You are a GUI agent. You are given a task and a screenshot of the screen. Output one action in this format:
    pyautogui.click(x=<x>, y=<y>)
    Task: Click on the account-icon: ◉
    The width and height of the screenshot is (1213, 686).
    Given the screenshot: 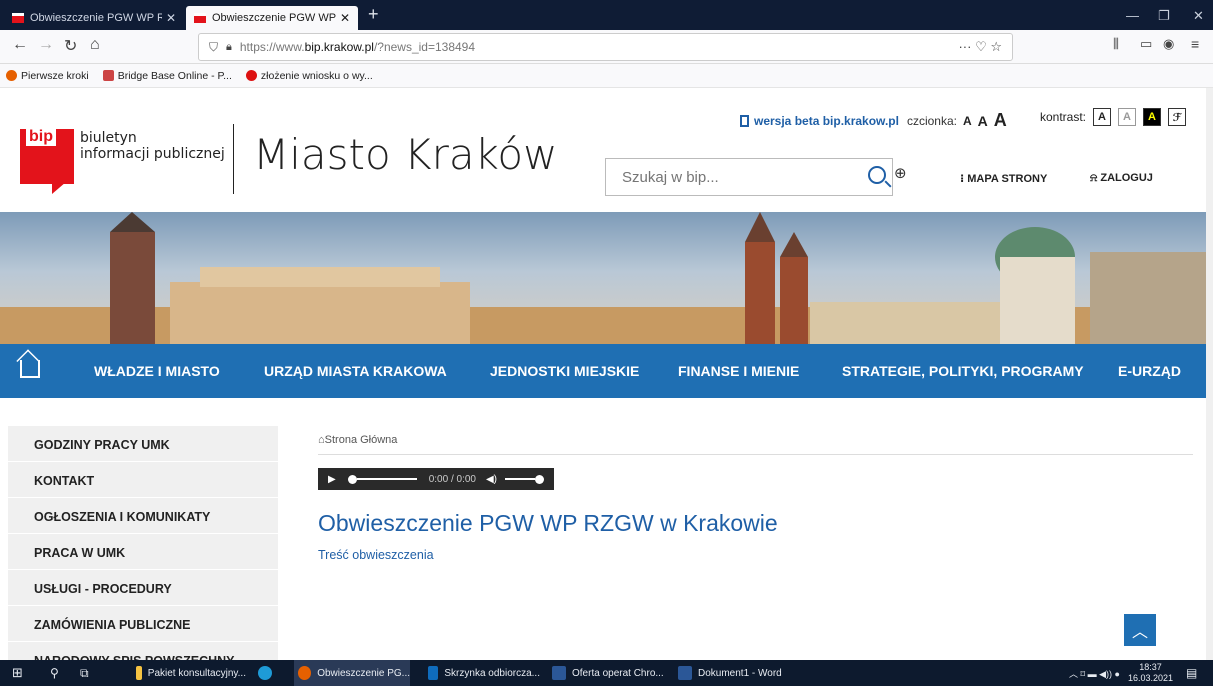 What is the action you would take?
    pyautogui.click(x=1168, y=44)
    